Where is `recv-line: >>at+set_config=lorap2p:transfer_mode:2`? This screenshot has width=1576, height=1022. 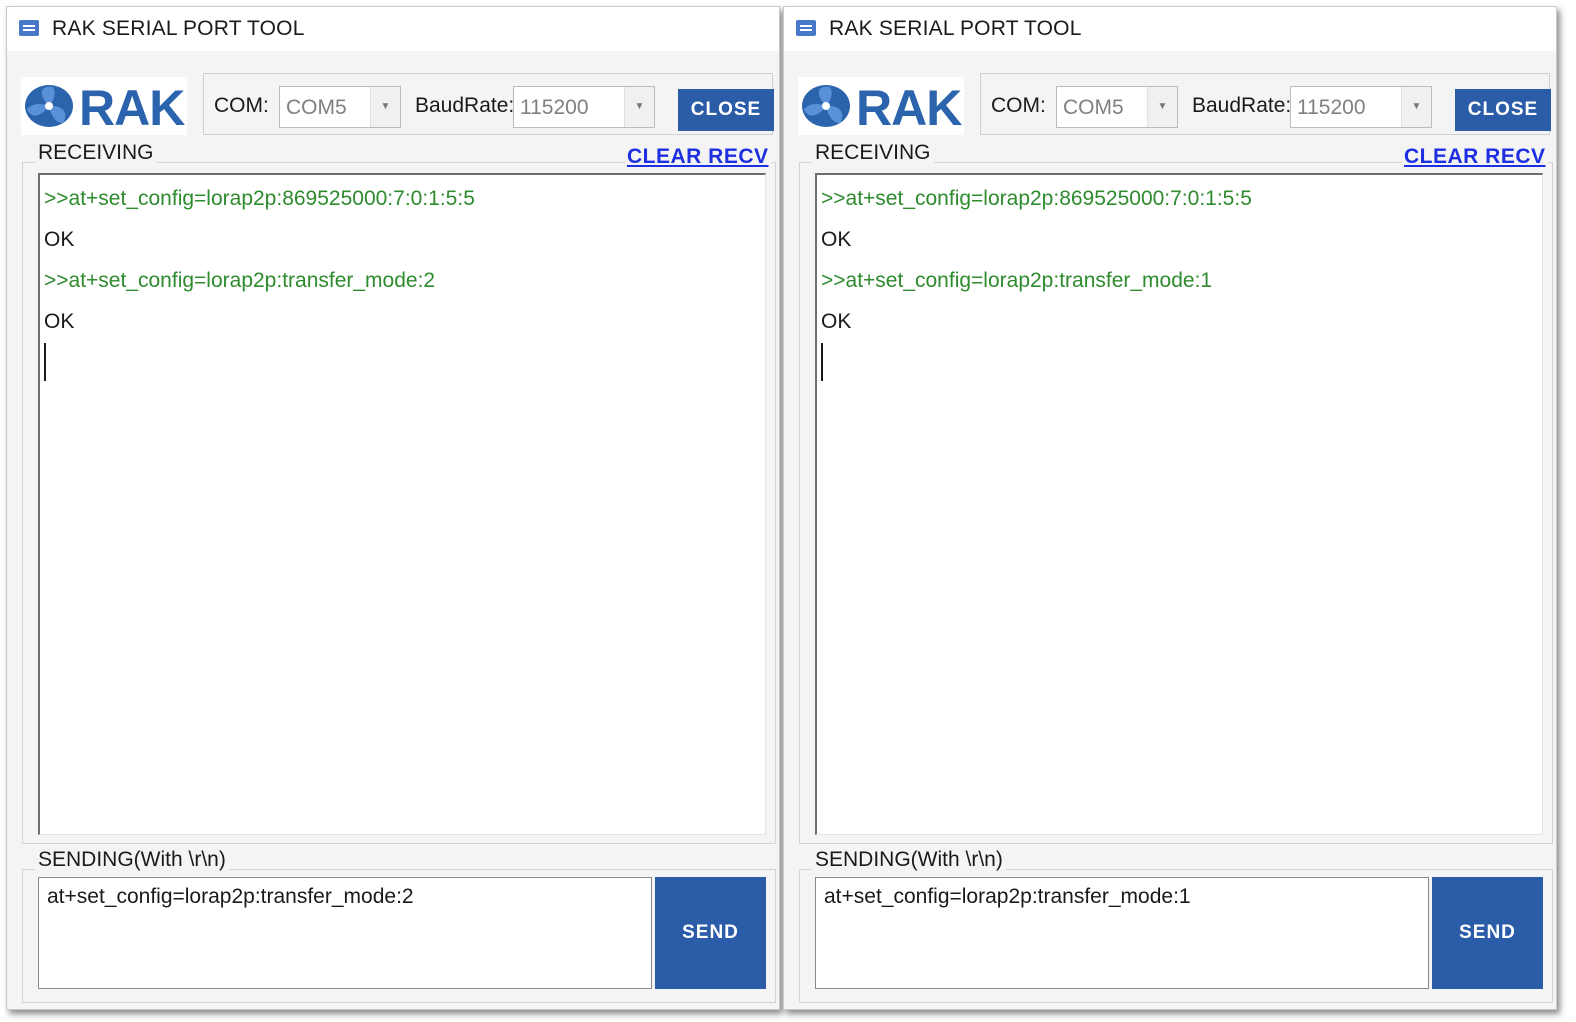
recv-line: >>at+set_config=lorap2p:transfer_mode:2 is located at coordinates (240, 280).